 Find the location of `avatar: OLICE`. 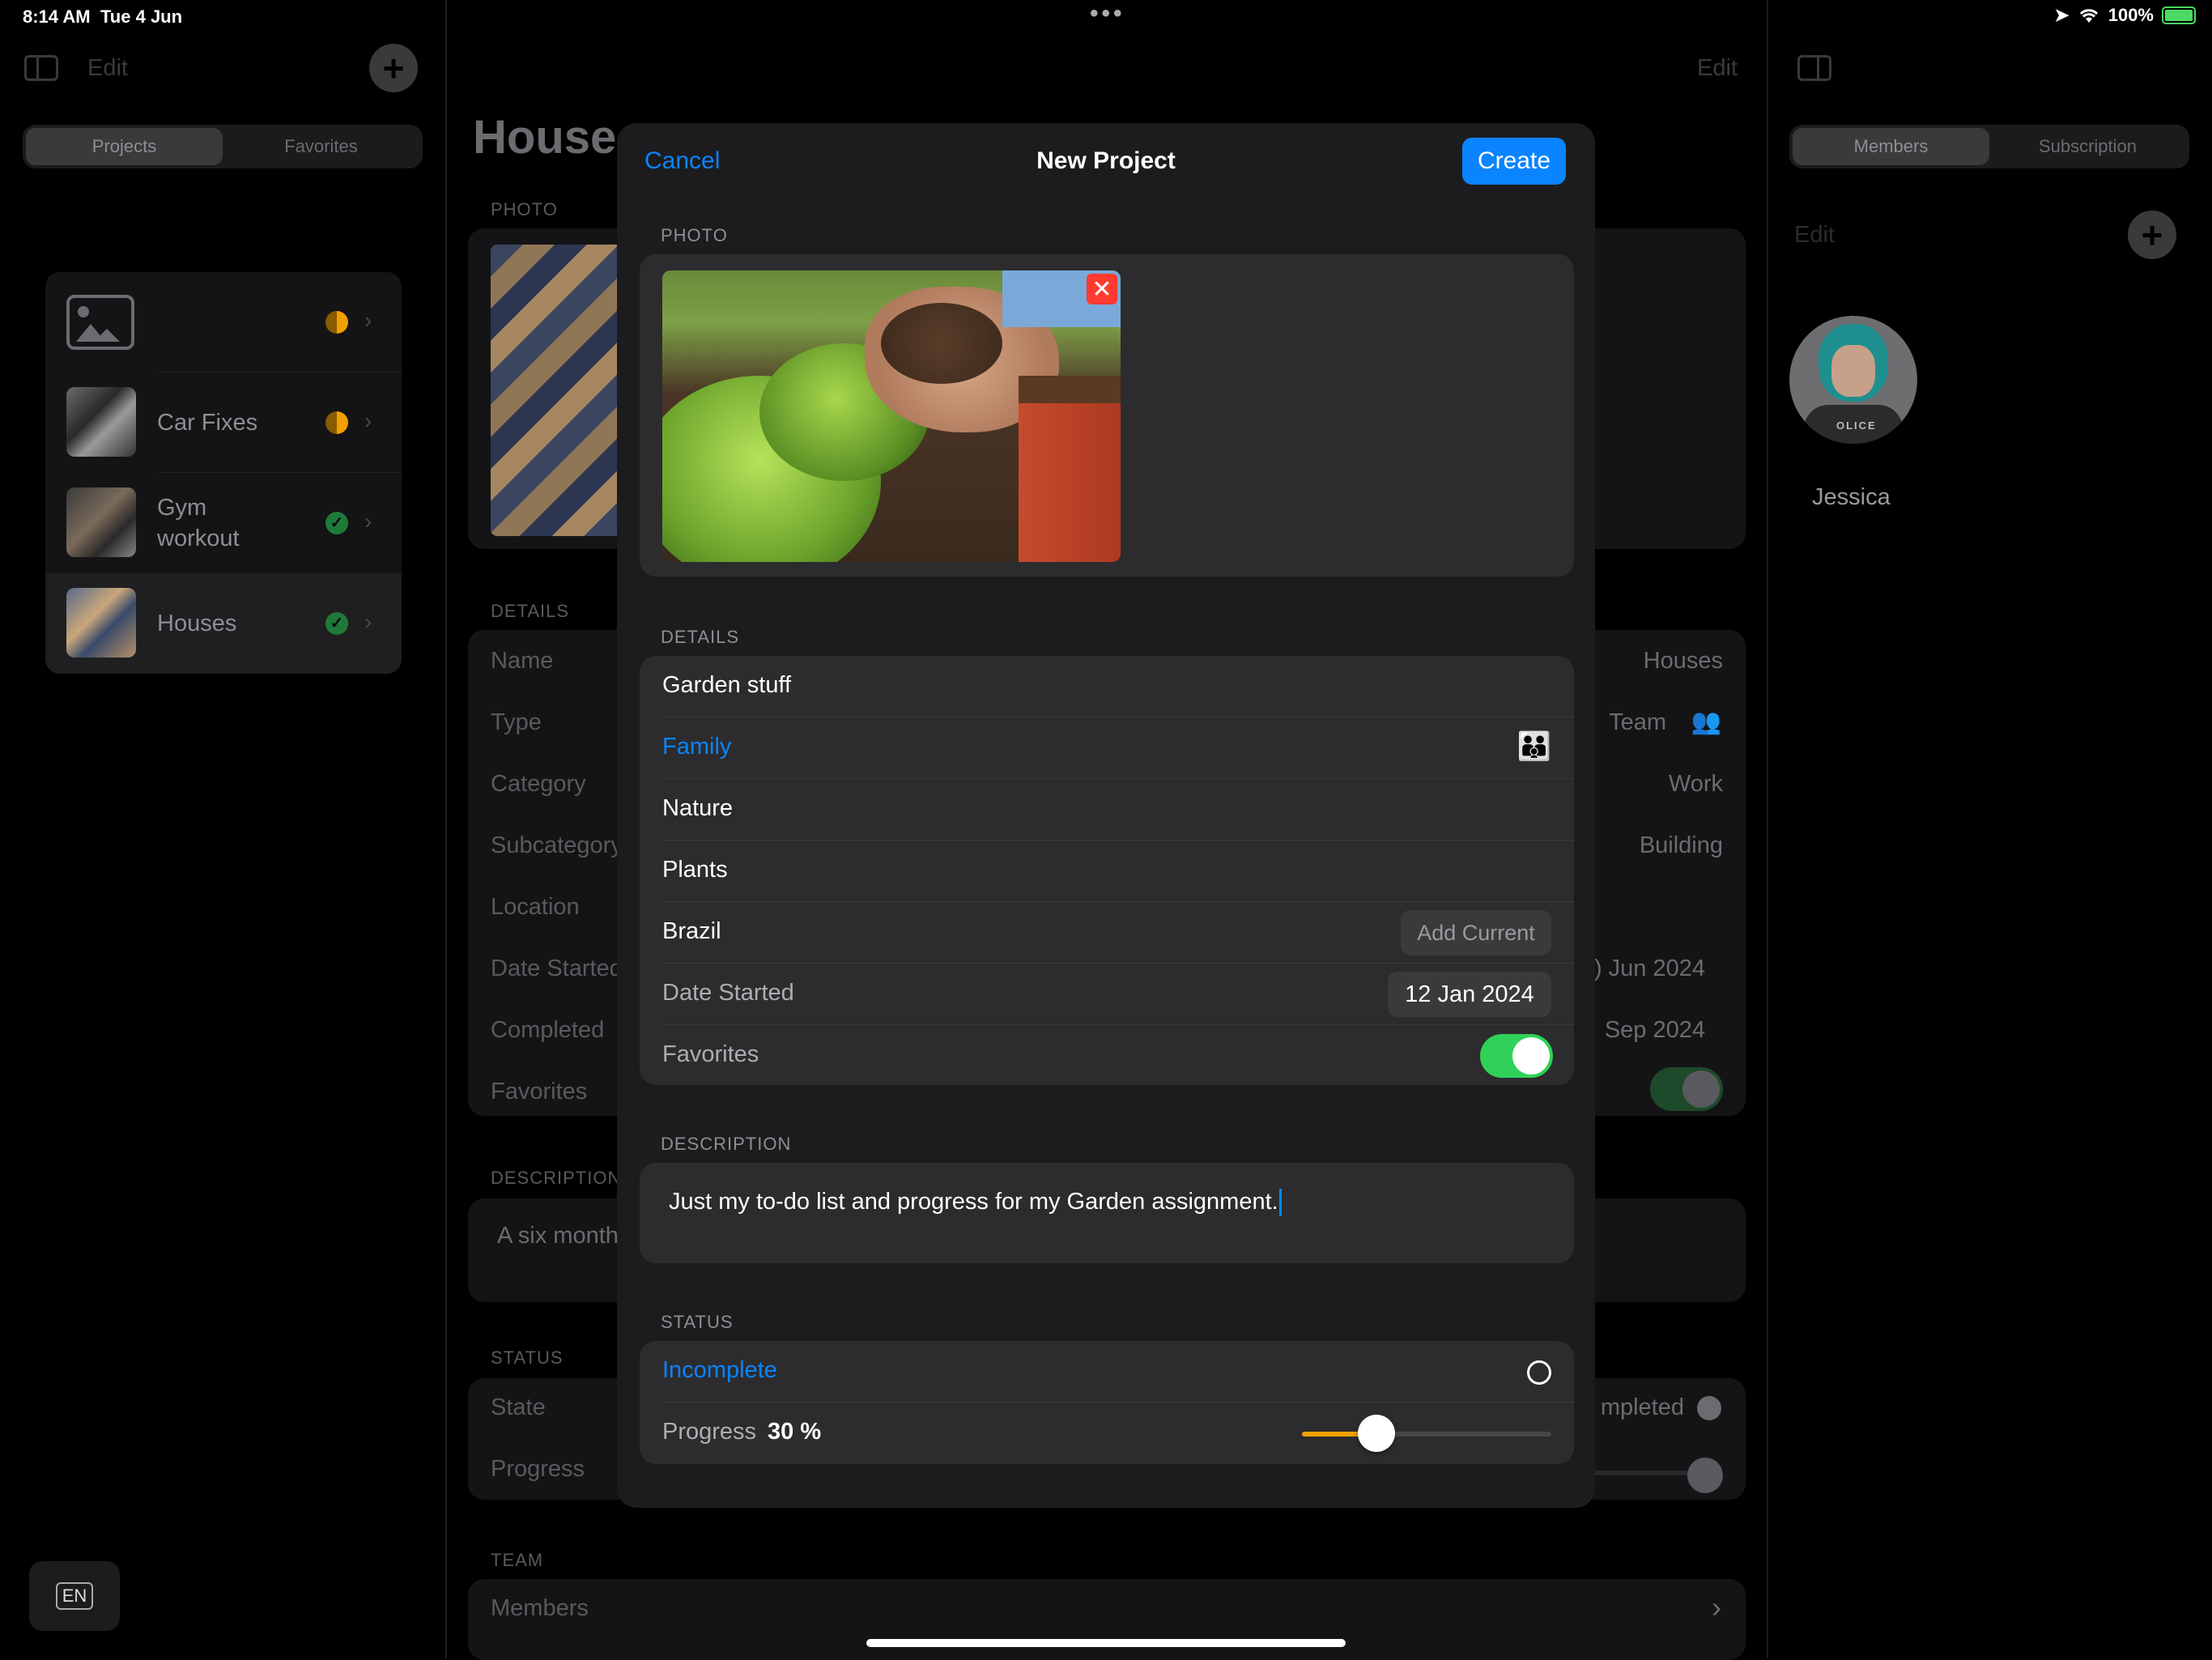

avatar: OLICE is located at coordinates (1853, 380).